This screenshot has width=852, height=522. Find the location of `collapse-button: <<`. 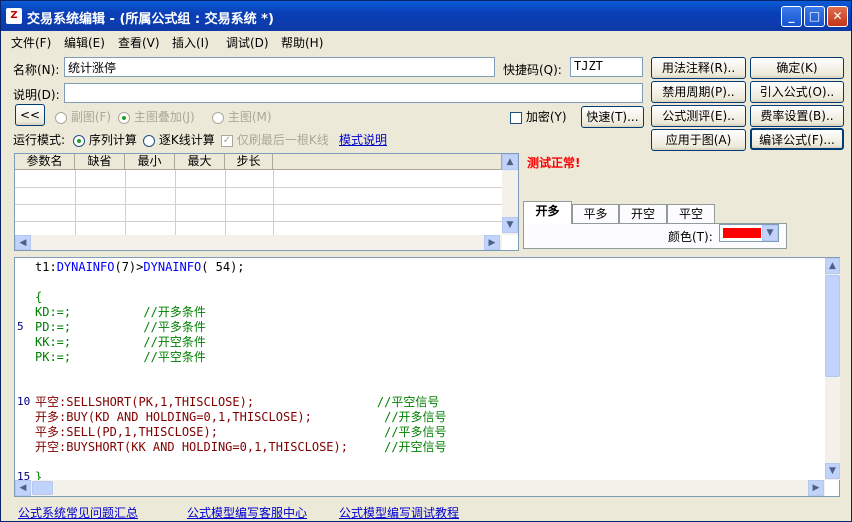

collapse-button: << is located at coordinates (30, 115).